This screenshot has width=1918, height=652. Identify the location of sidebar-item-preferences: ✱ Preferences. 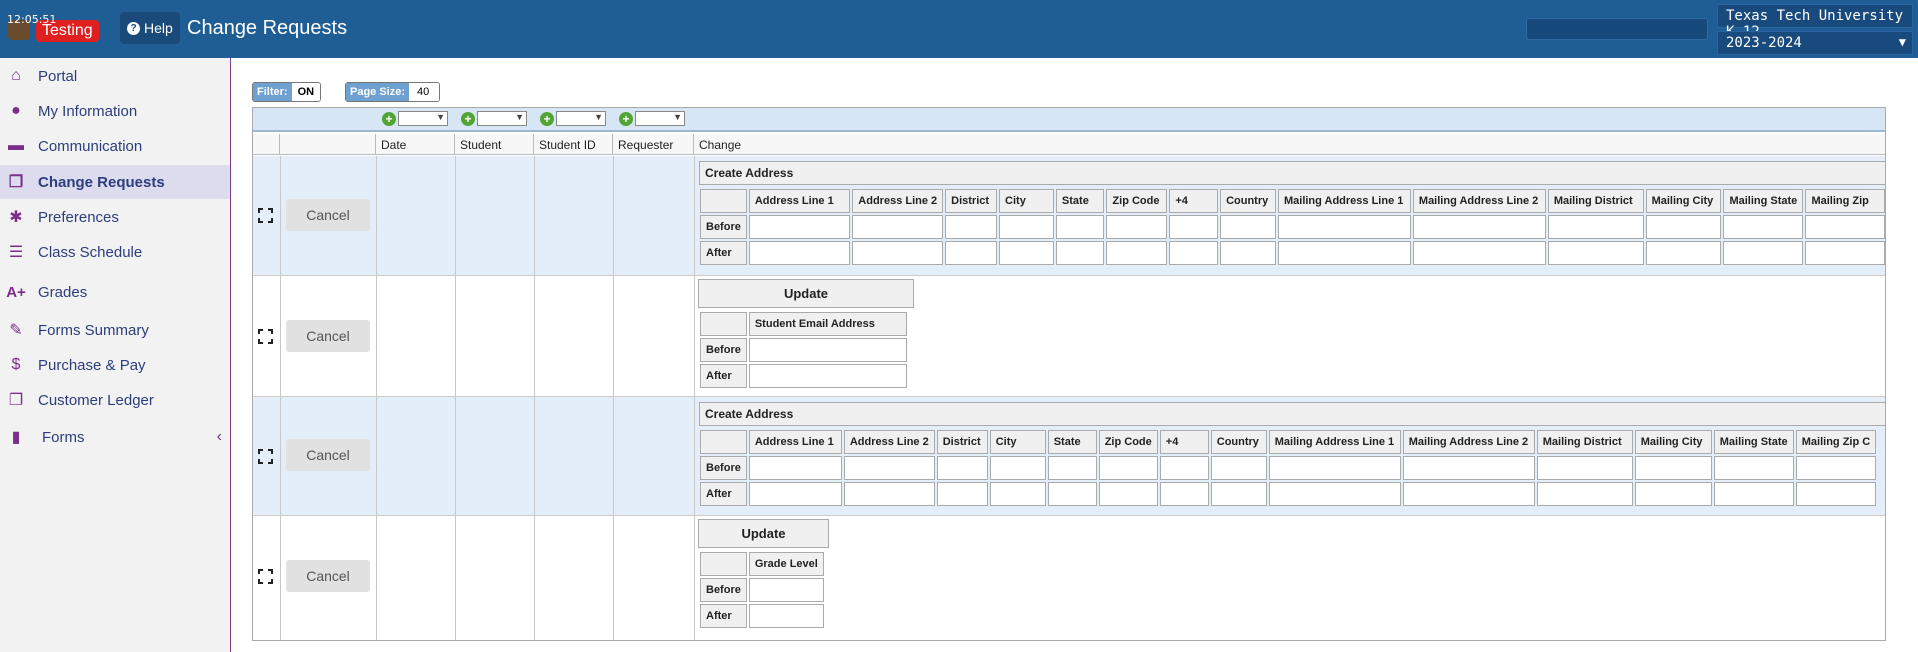
(115, 217).